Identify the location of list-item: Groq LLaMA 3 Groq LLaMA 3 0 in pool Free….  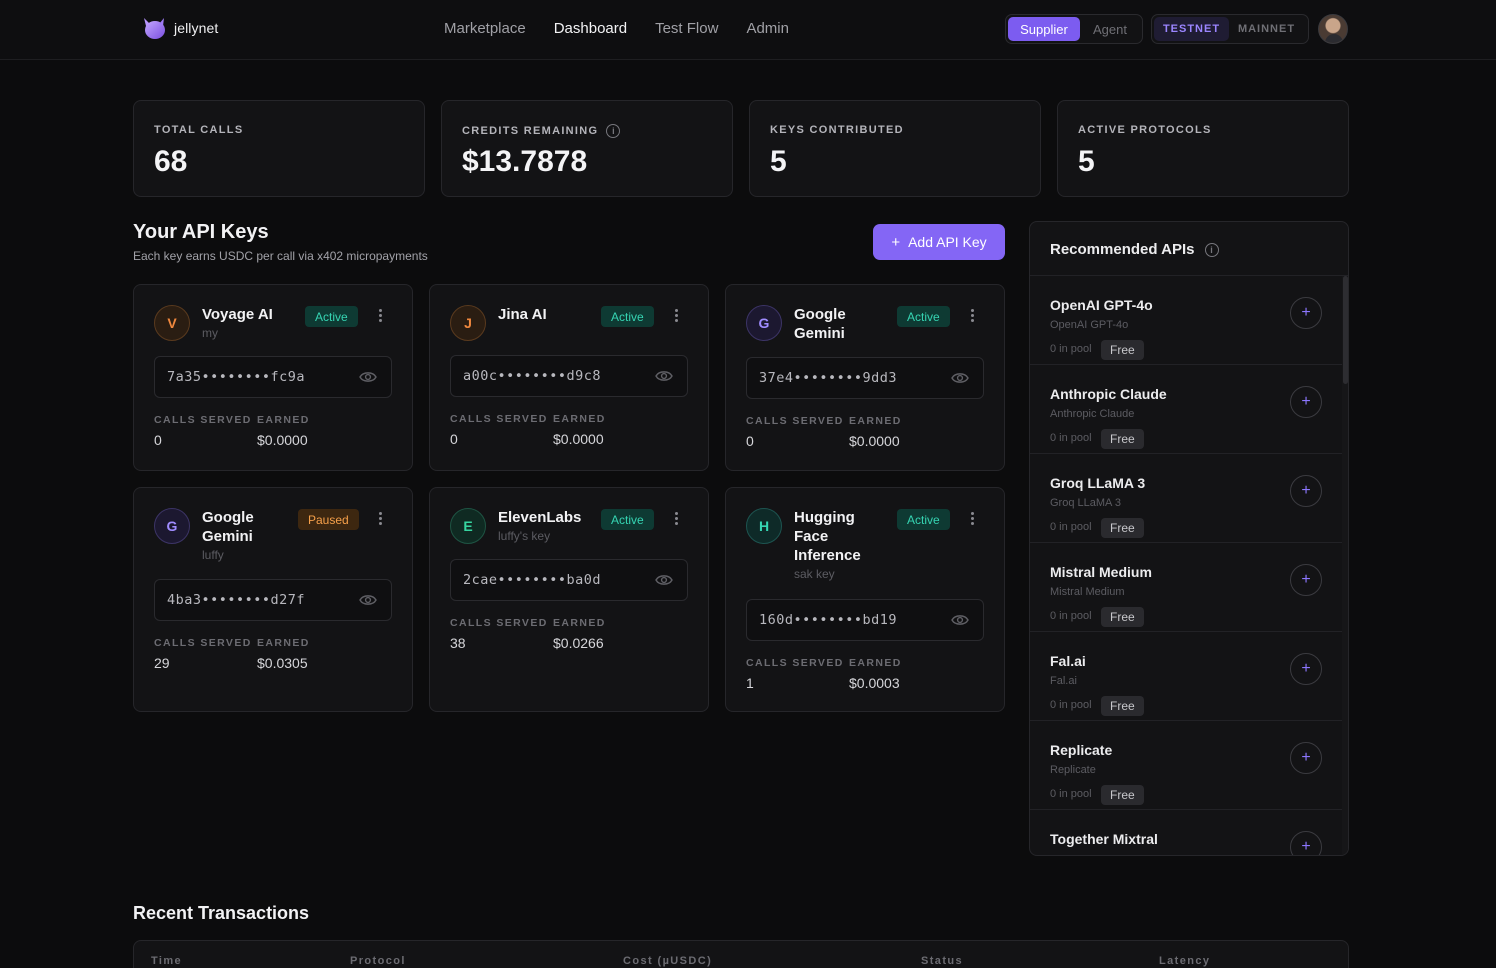
(1186, 498).